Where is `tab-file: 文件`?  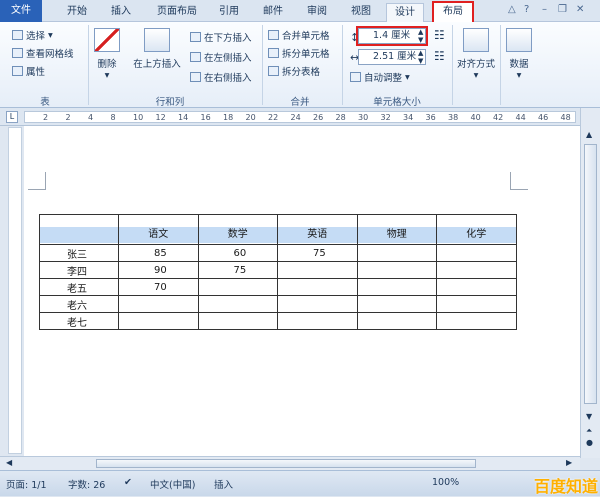
tab-file: 文件 is located at coordinates (21, 11).